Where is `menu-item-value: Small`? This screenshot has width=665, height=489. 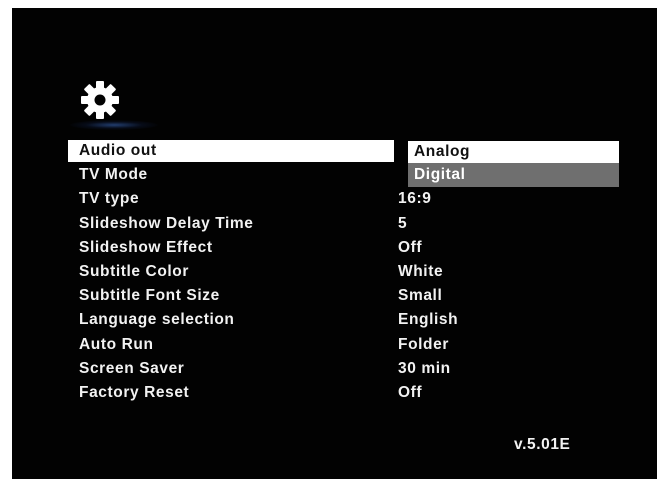
menu-item-value: Small is located at coordinates (420, 296).